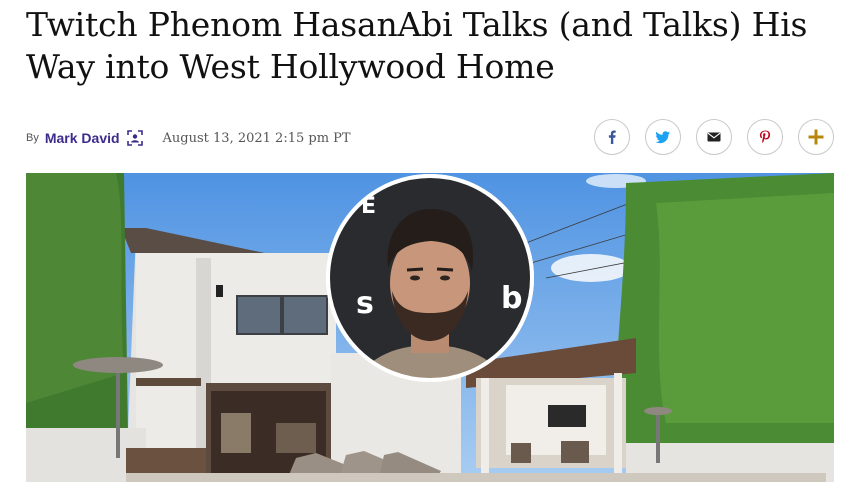 This screenshot has height=482, width=856. What do you see at coordinates (256, 138) in the screenshot?
I see `publish-date: August 13, 2021 2:15 pm PT` at bounding box center [256, 138].